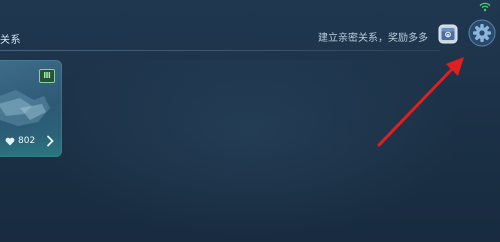  I want to click on intimacy-value: 802, so click(27, 141).